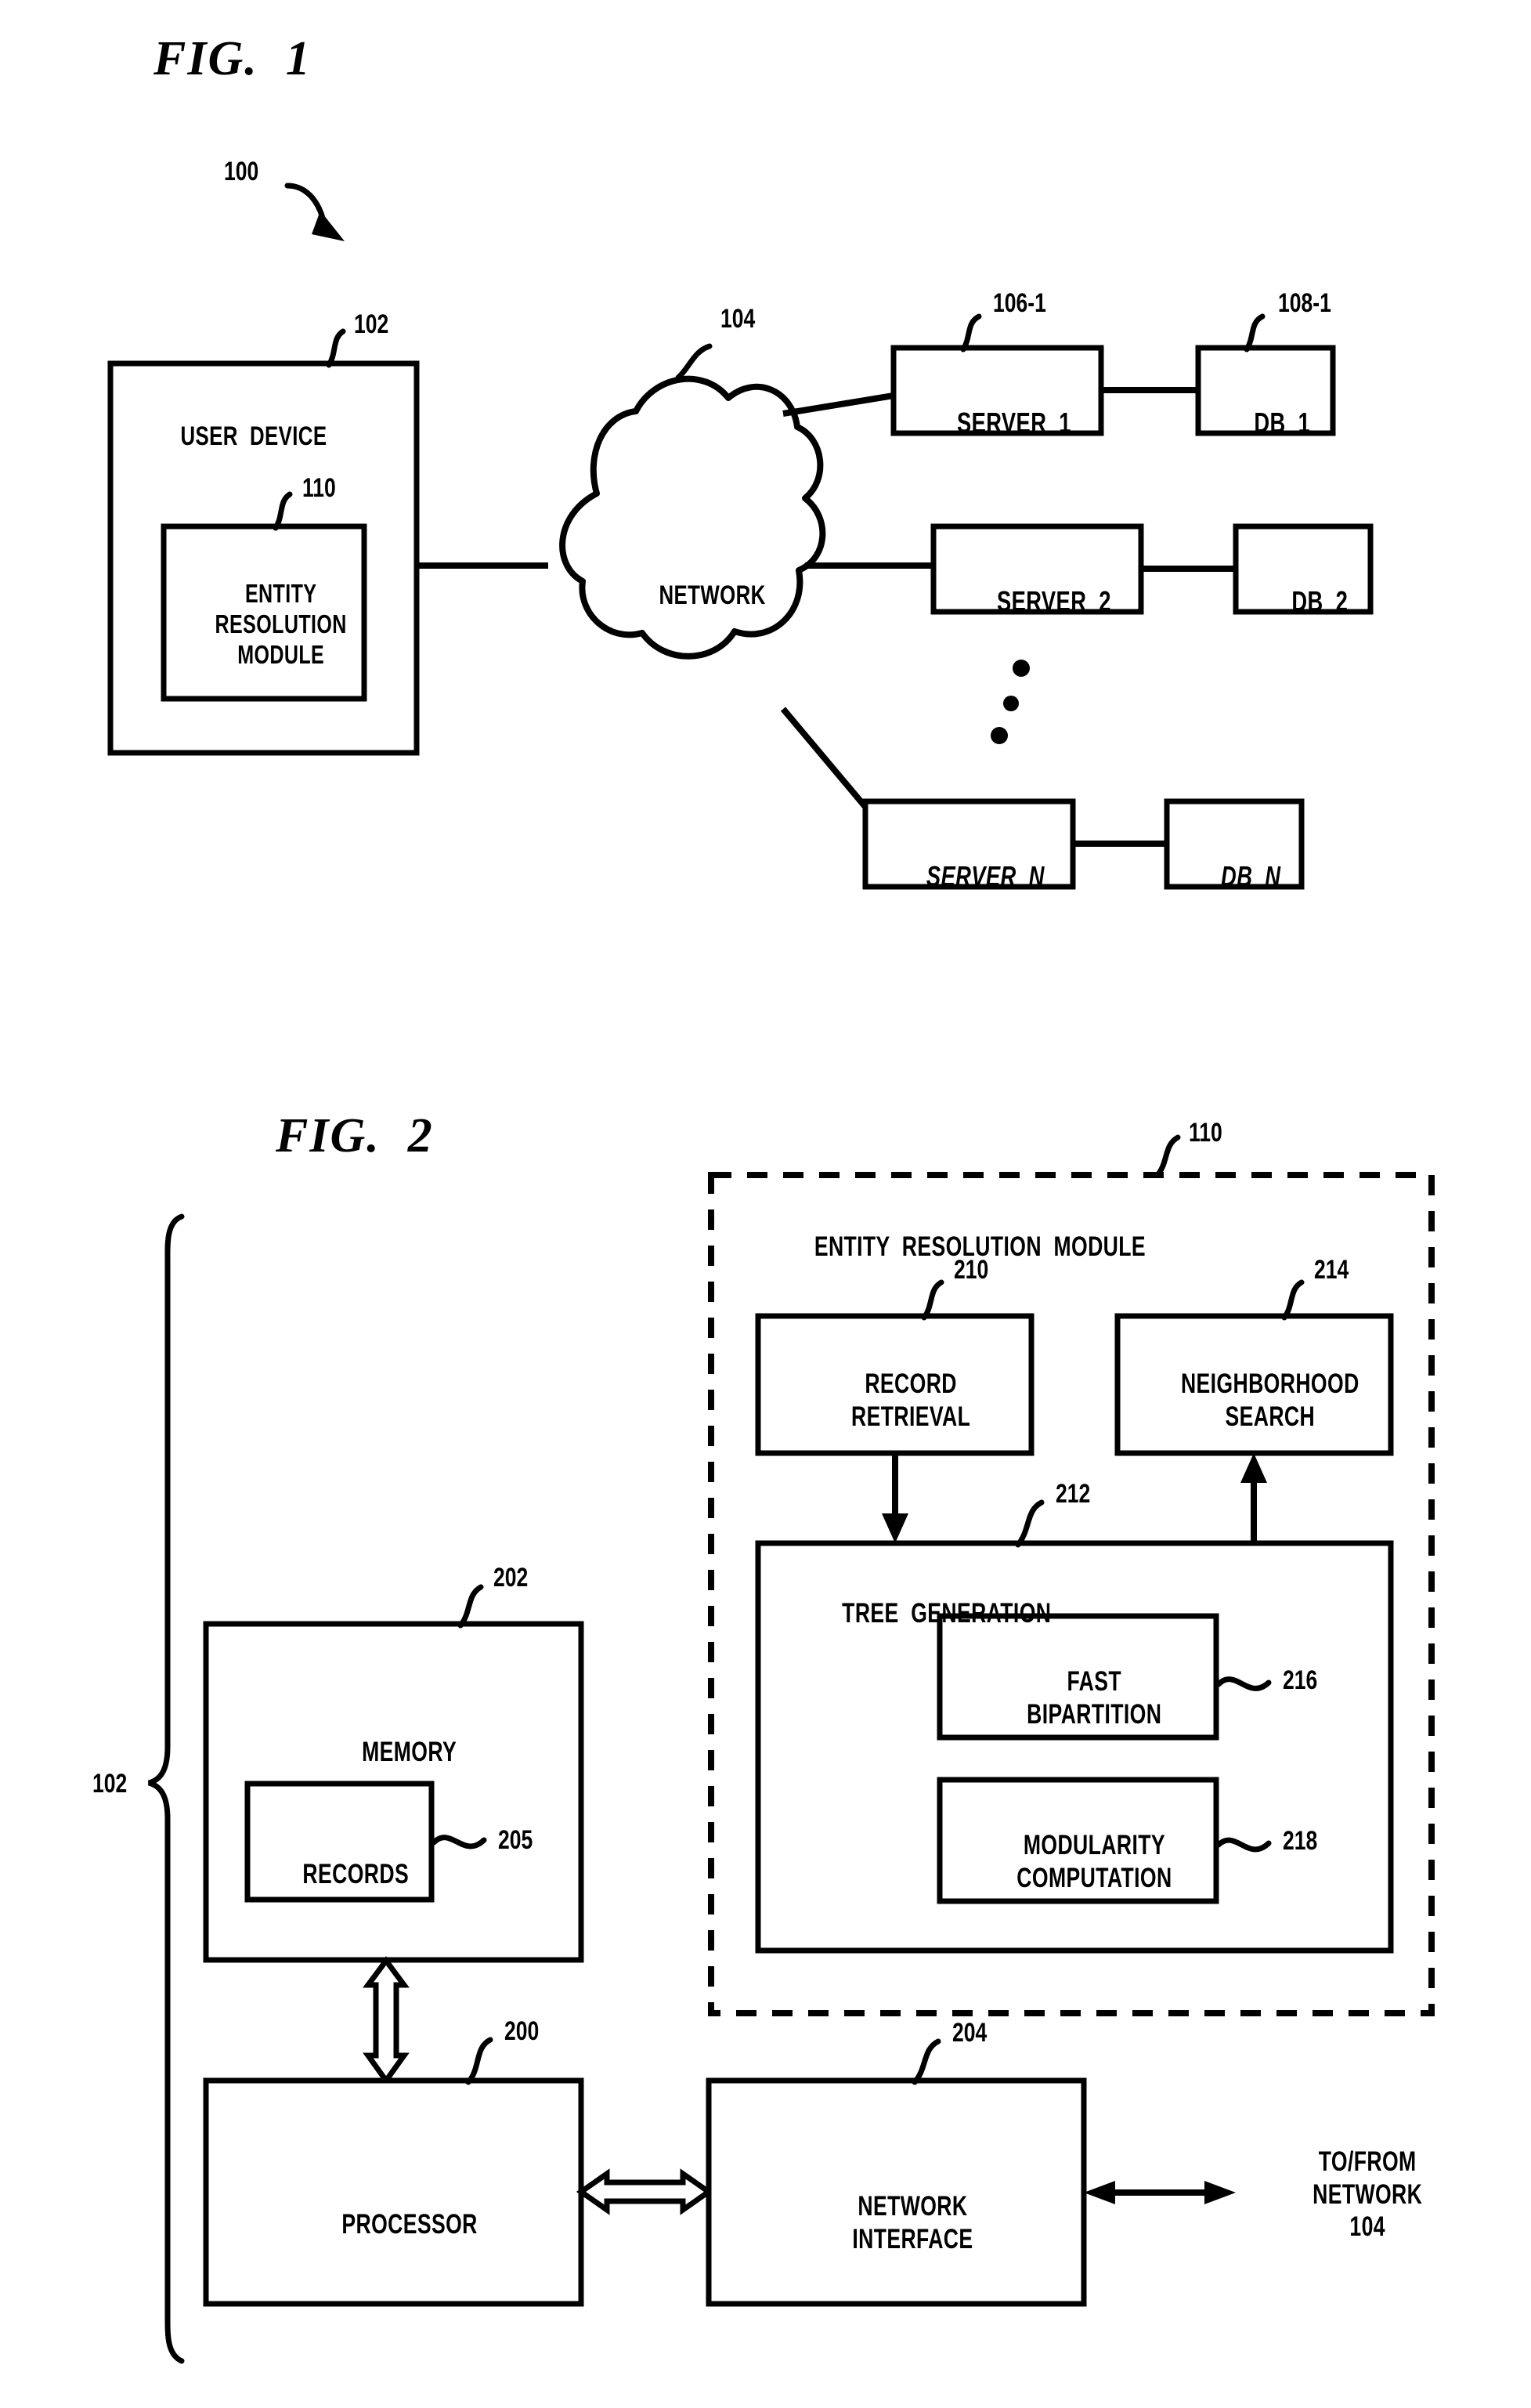 The width and height of the screenshot is (1531, 2408). Describe the element at coordinates (1019, 303) in the screenshot. I see `ref-number-106-1: 106-1` at that location.